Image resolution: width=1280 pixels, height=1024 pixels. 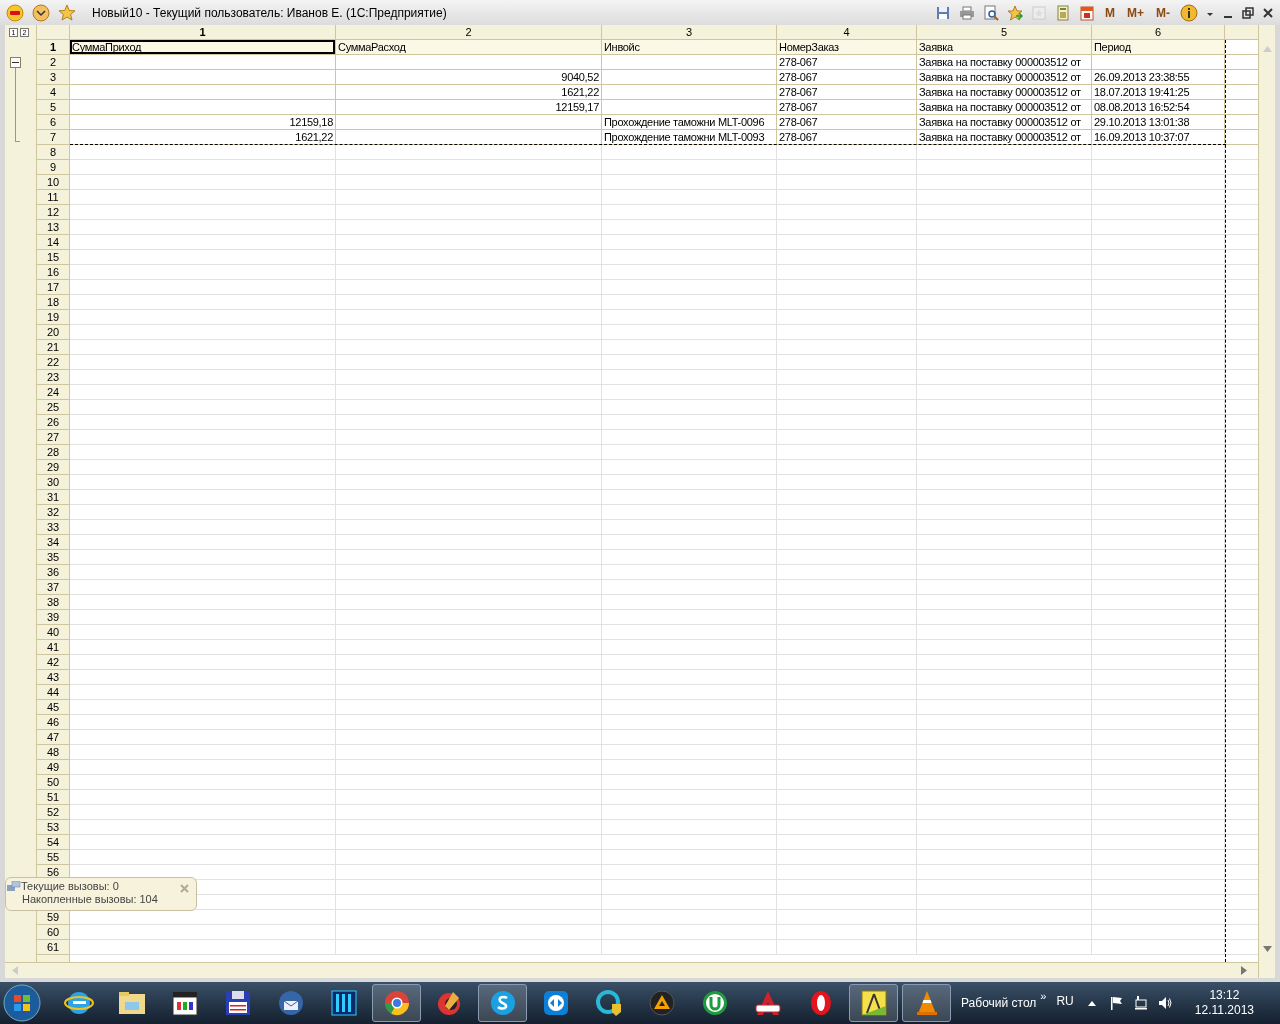 I want to click on row-number: 52, so click(x=53, y=812).